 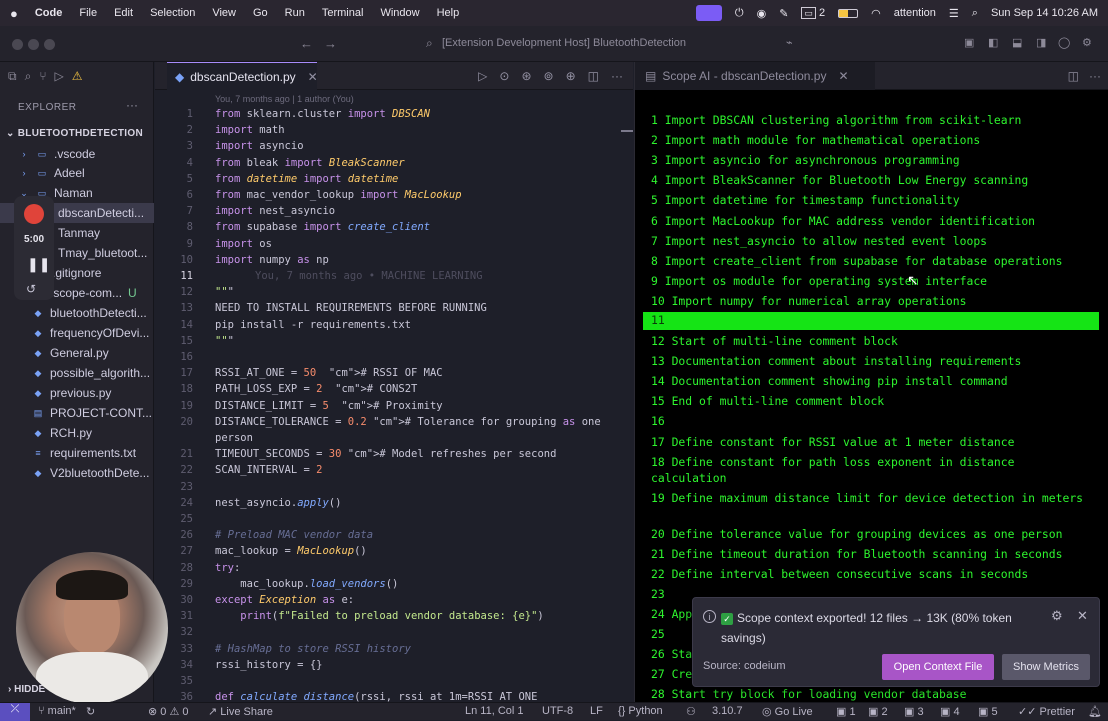 What do you see at coordinates (313, 77) in the screenshot?
I see `close-tab-icon: ✕` at bounding box center [313, 77].